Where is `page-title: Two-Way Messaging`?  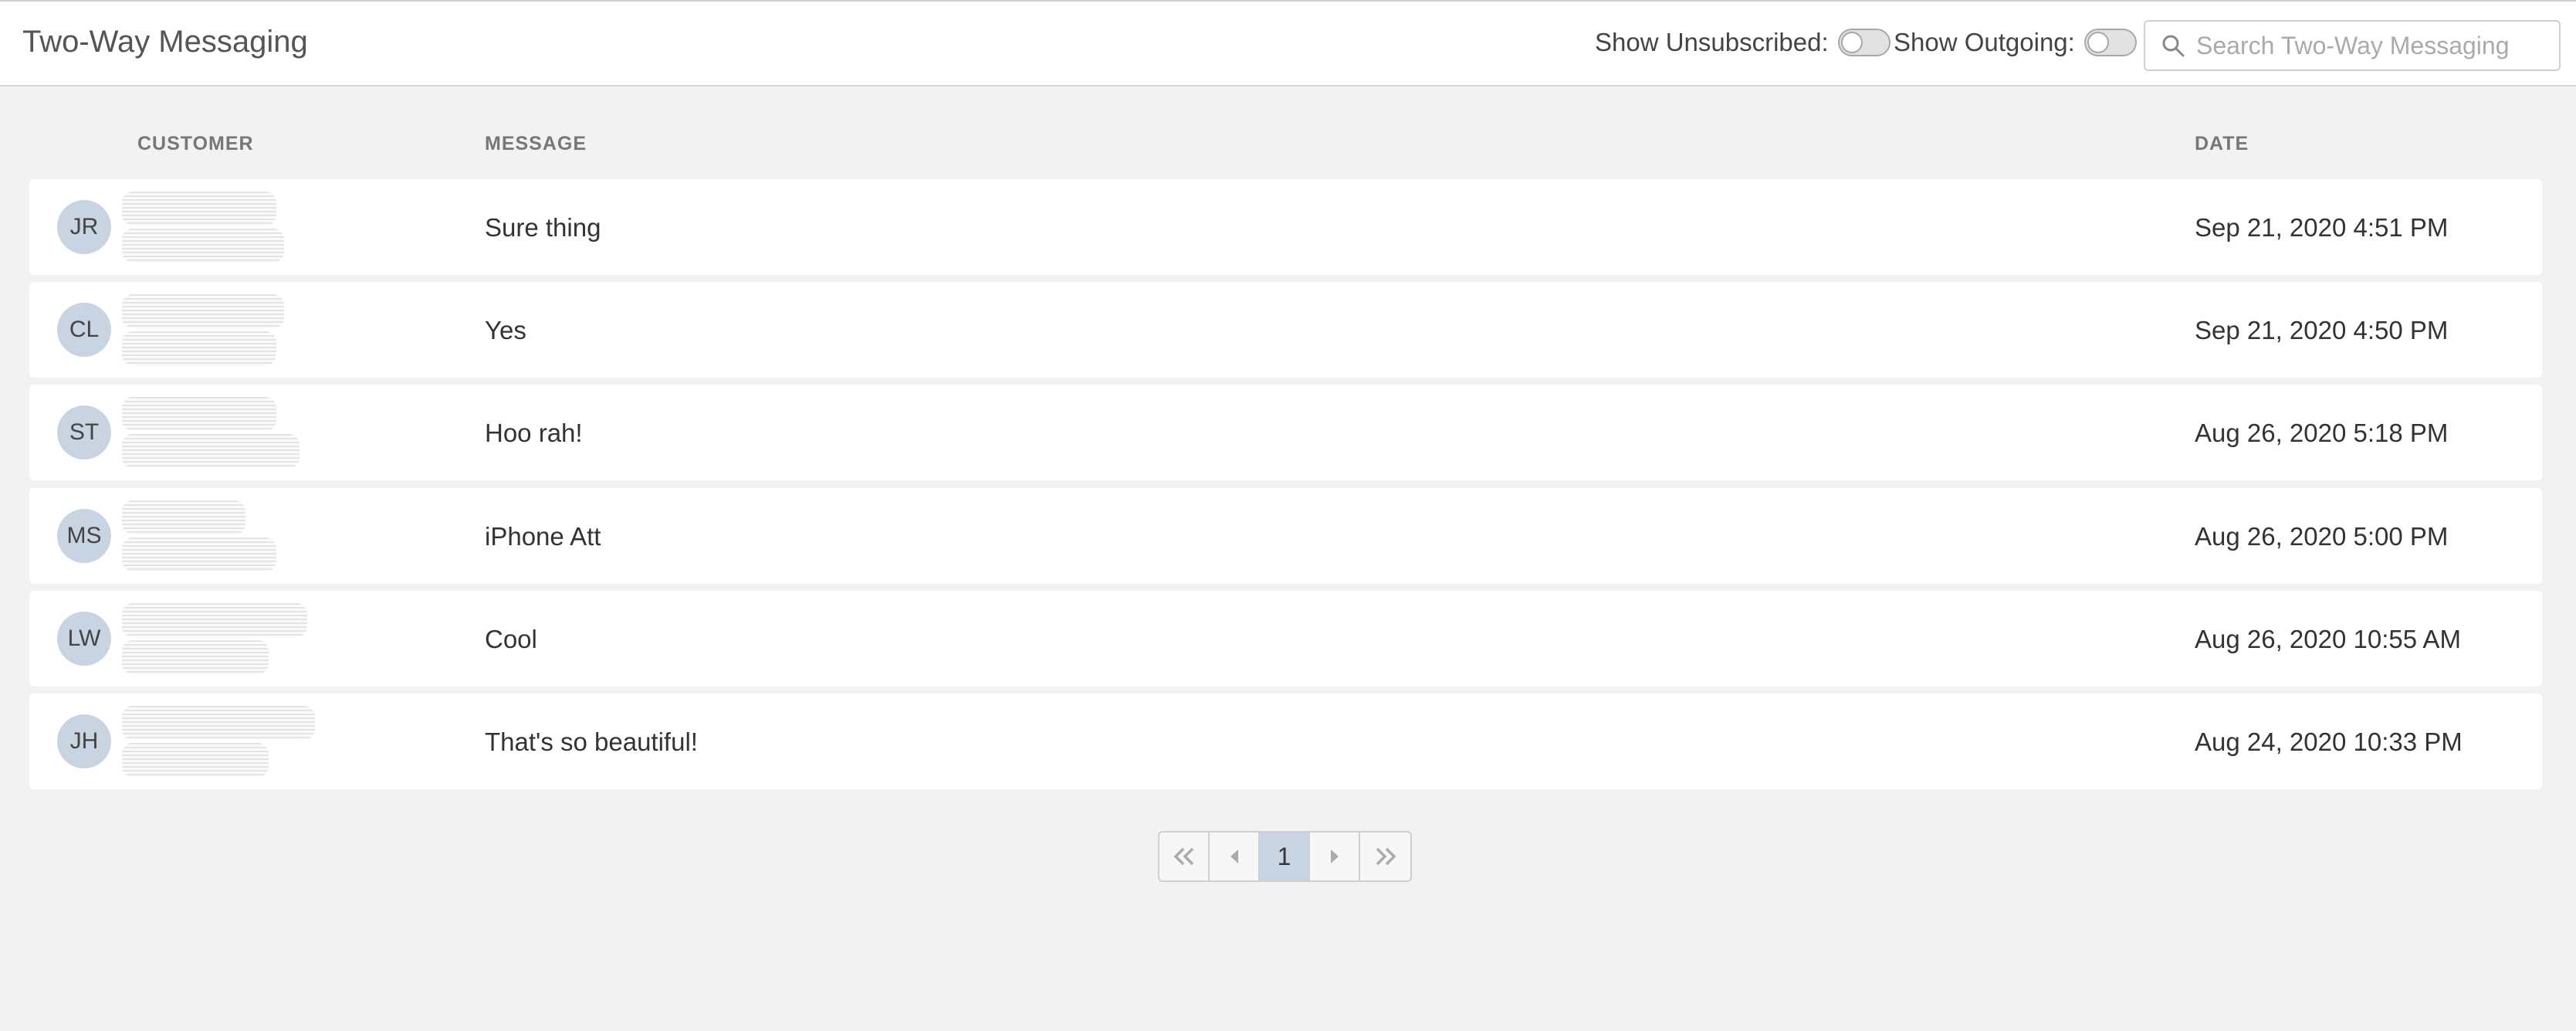
page-title: Two-Way Messaging is located at coordinates (165, 42).